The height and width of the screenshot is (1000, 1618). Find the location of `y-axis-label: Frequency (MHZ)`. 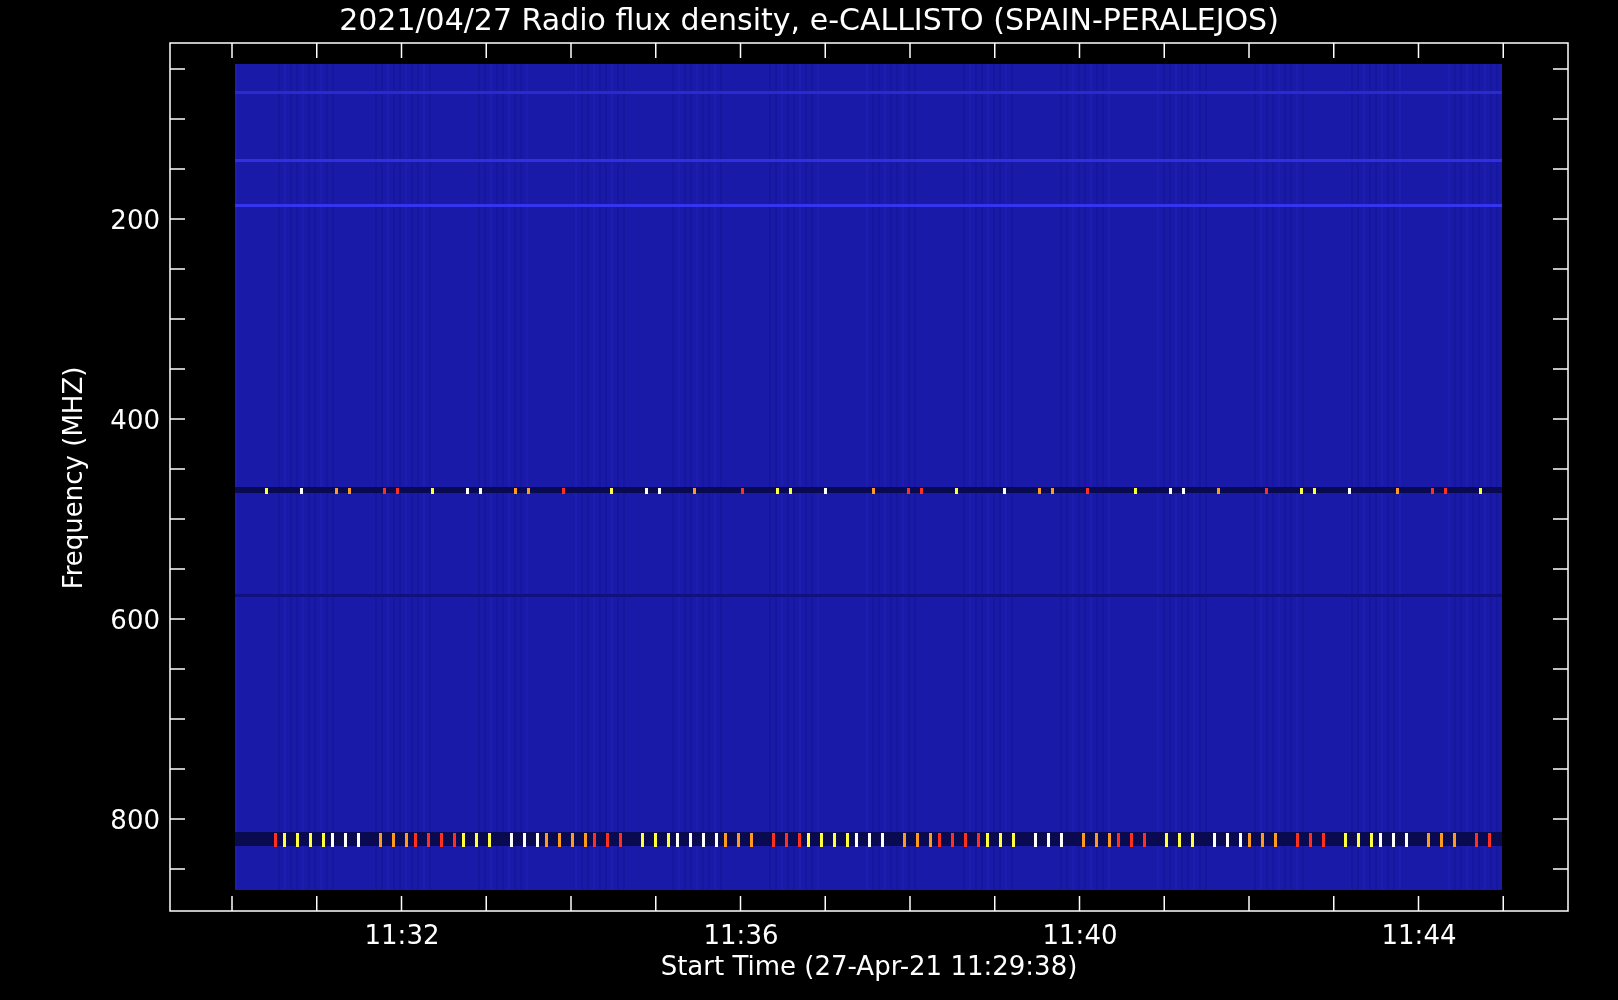

y-axis-label: Frequency (MHZ) is located at coordinates (73, 478).